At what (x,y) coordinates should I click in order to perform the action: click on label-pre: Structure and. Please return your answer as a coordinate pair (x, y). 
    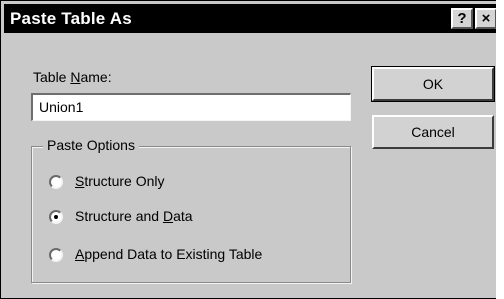
    Looking at the image, I should click on (119, 216).